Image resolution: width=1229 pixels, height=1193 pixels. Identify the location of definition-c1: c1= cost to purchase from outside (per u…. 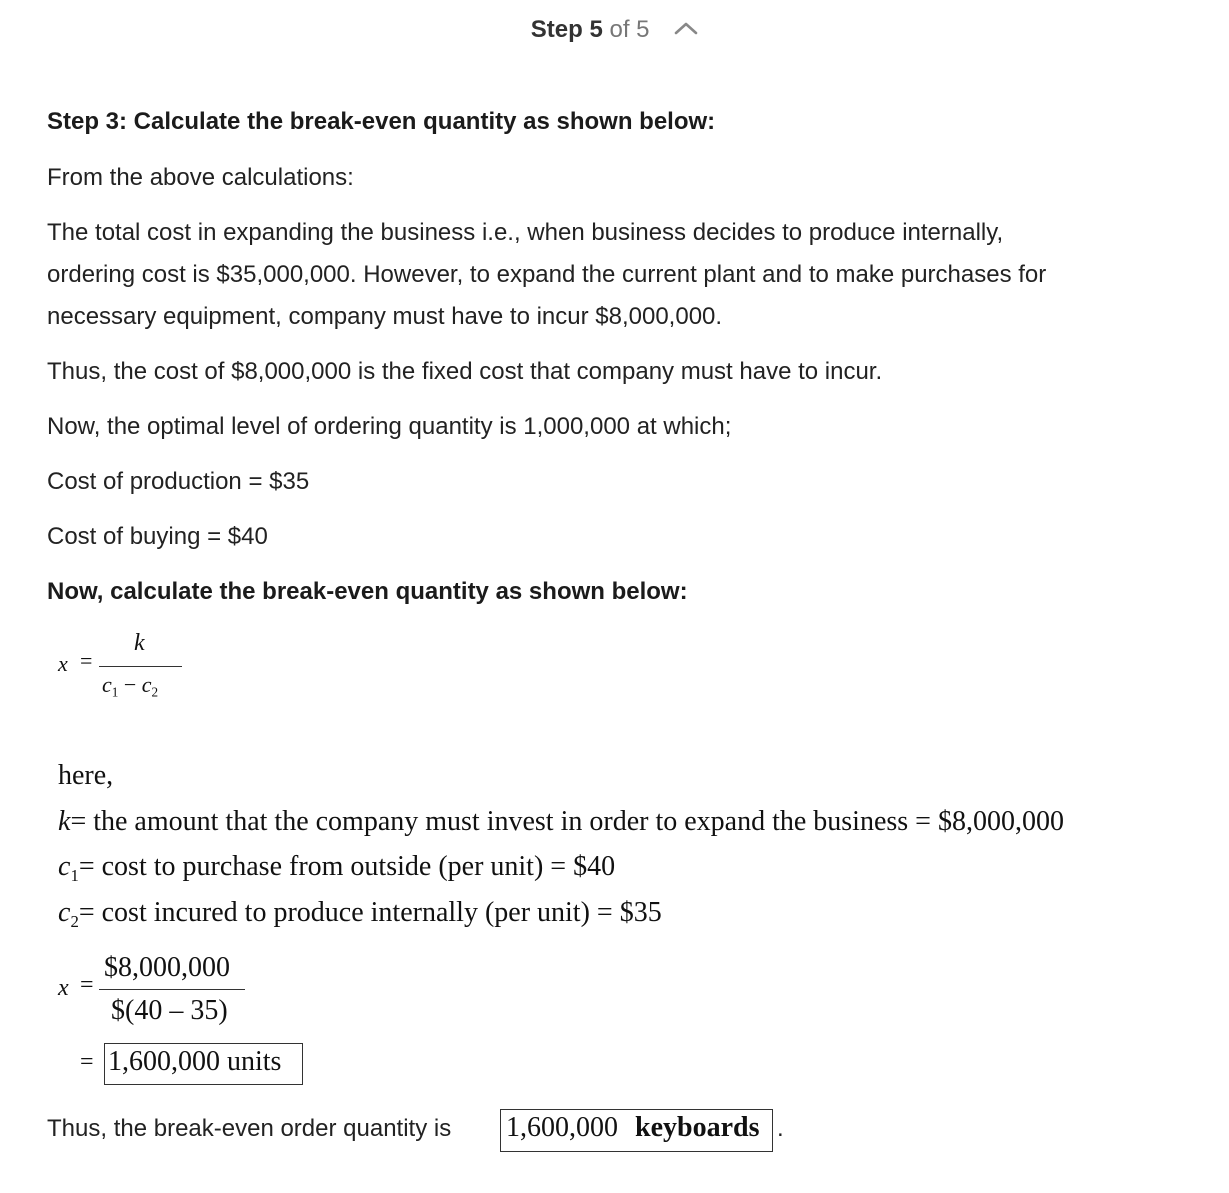
(337, 868).